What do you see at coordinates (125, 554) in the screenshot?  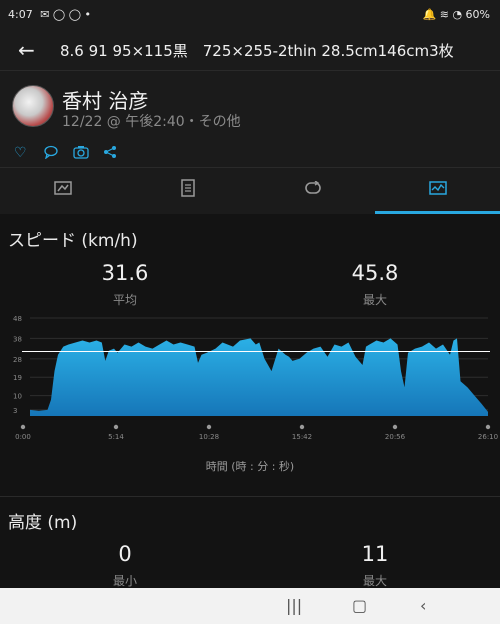 I see `min-altitude-value: 0` at bounding box center [125, 554].